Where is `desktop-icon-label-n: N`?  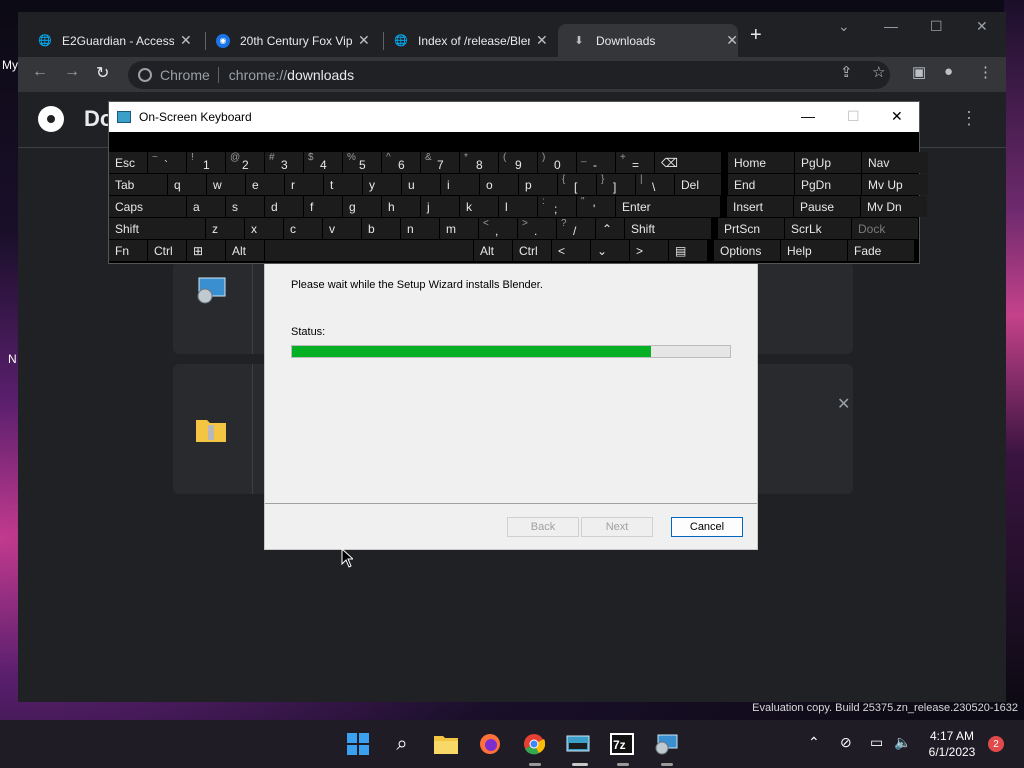 desktop-icon-label-n: N is located at coordinates (12, 359).